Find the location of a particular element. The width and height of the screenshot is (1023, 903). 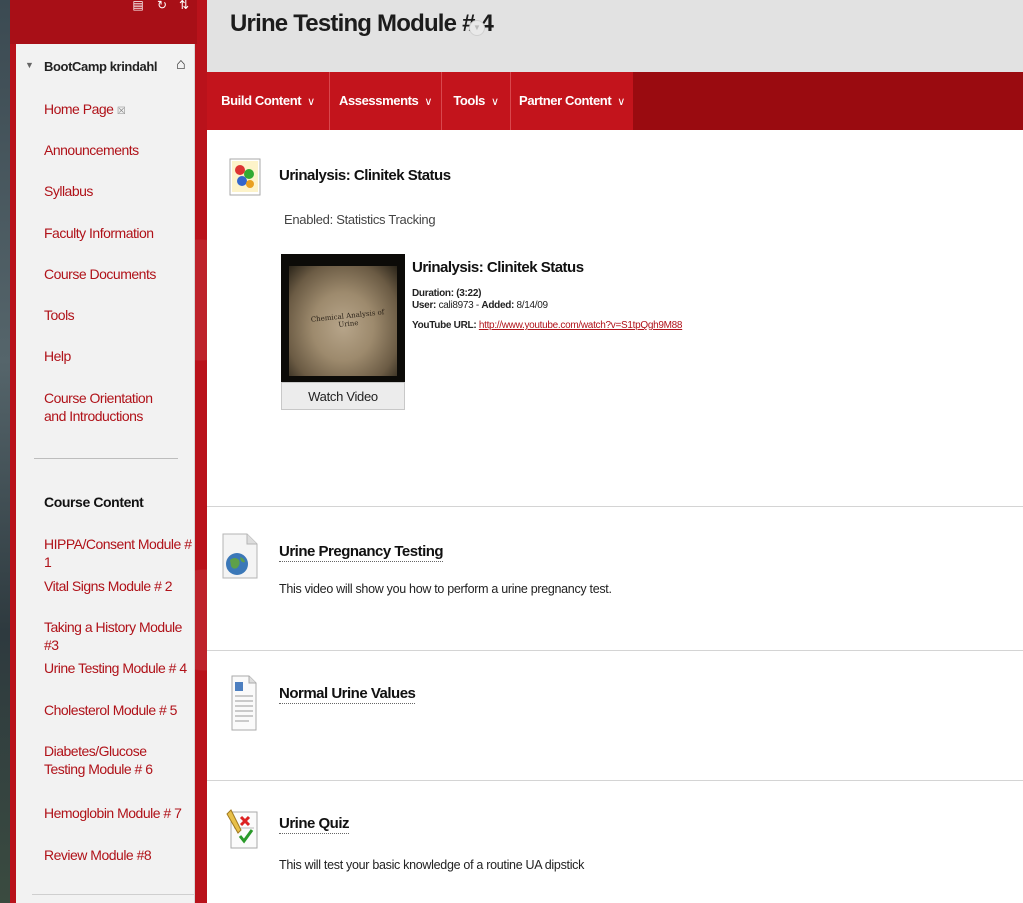

youtube-url-label: YouTube URL: is located at coordinates (444, 325).